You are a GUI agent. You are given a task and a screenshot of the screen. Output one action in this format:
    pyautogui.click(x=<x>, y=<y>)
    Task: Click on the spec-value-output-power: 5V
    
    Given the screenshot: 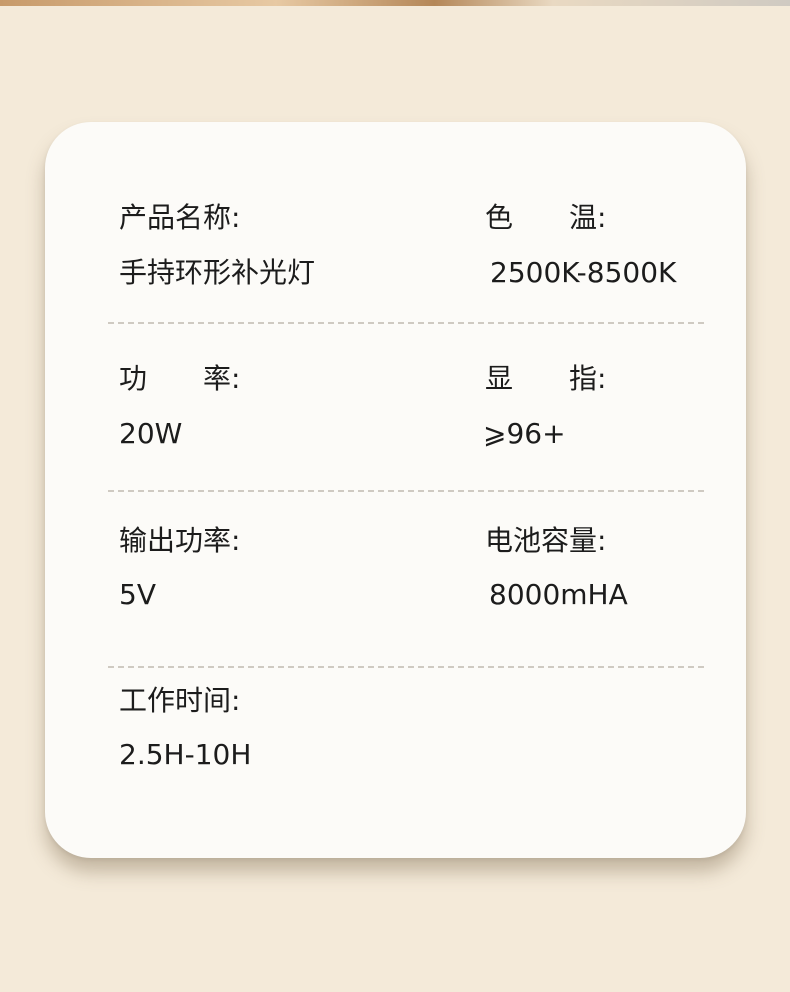 What is the action you would take?
    pyautogui.click(x=137, y=594)
    